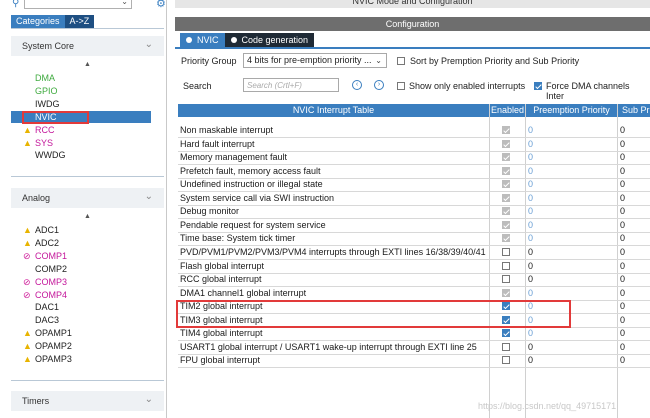  What do you see at coordinates (81, 333) in the screenshot?
I see `list-item-opamp1: ▲ OPAMP1` at bounding box center [81, 333].